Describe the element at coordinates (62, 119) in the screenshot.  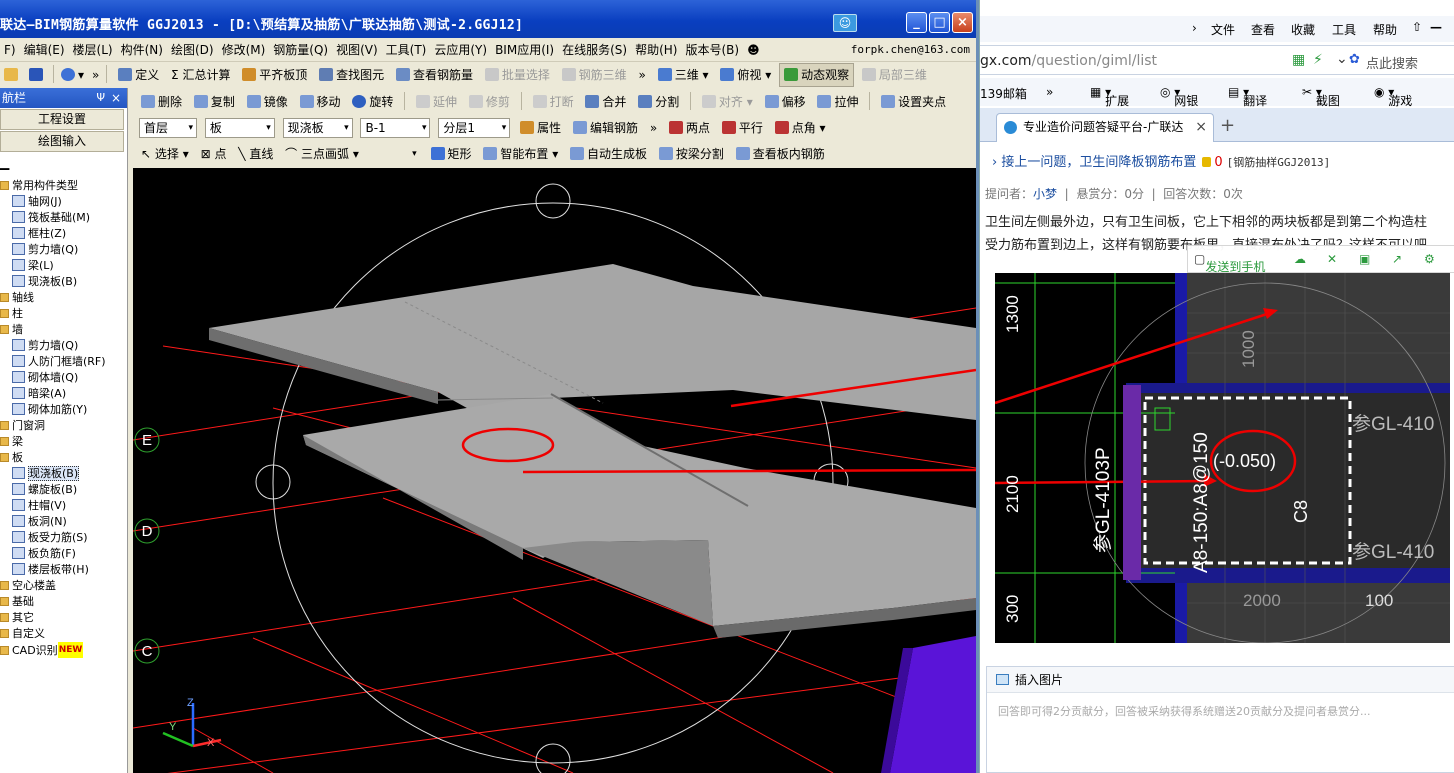
I see `project-settings-button: 工程设置` at that location.